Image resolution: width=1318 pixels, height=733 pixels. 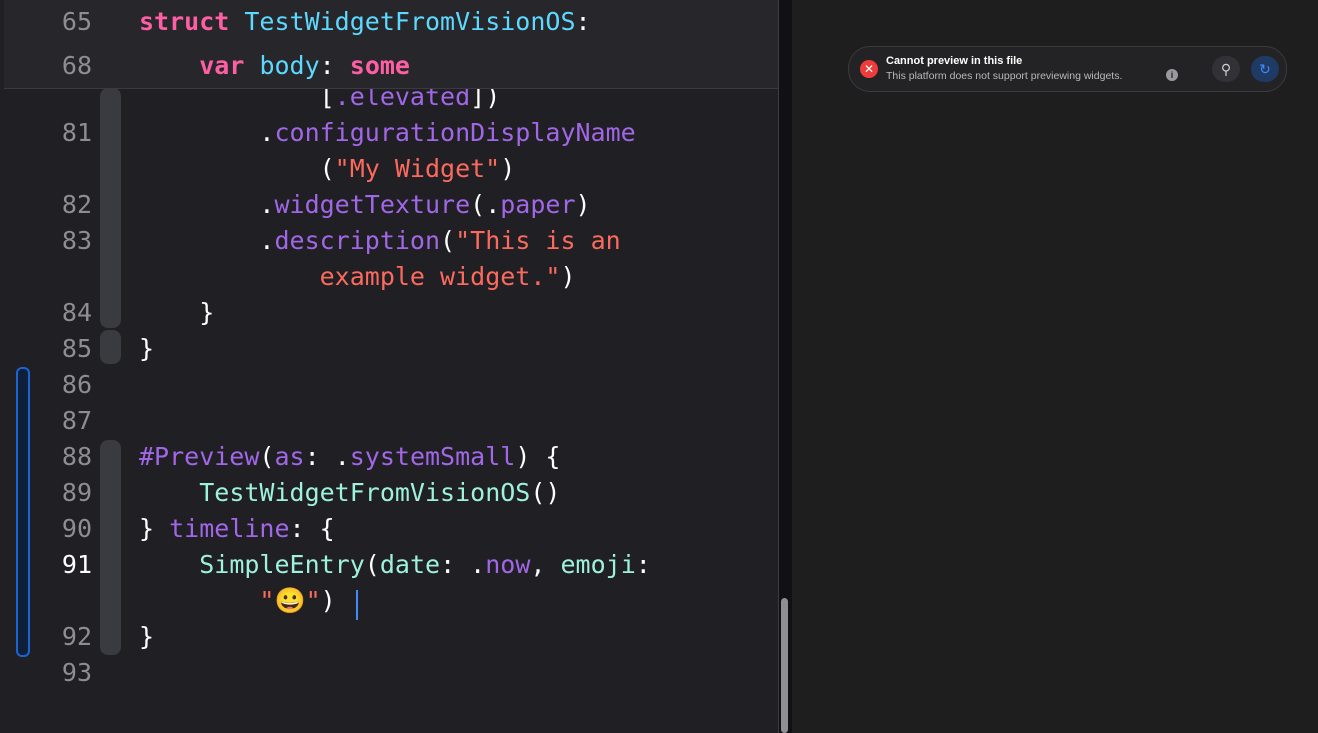 I want to click on code-text: SimpleEntry(date: .now, emoji:, so click(x=395, y=565).